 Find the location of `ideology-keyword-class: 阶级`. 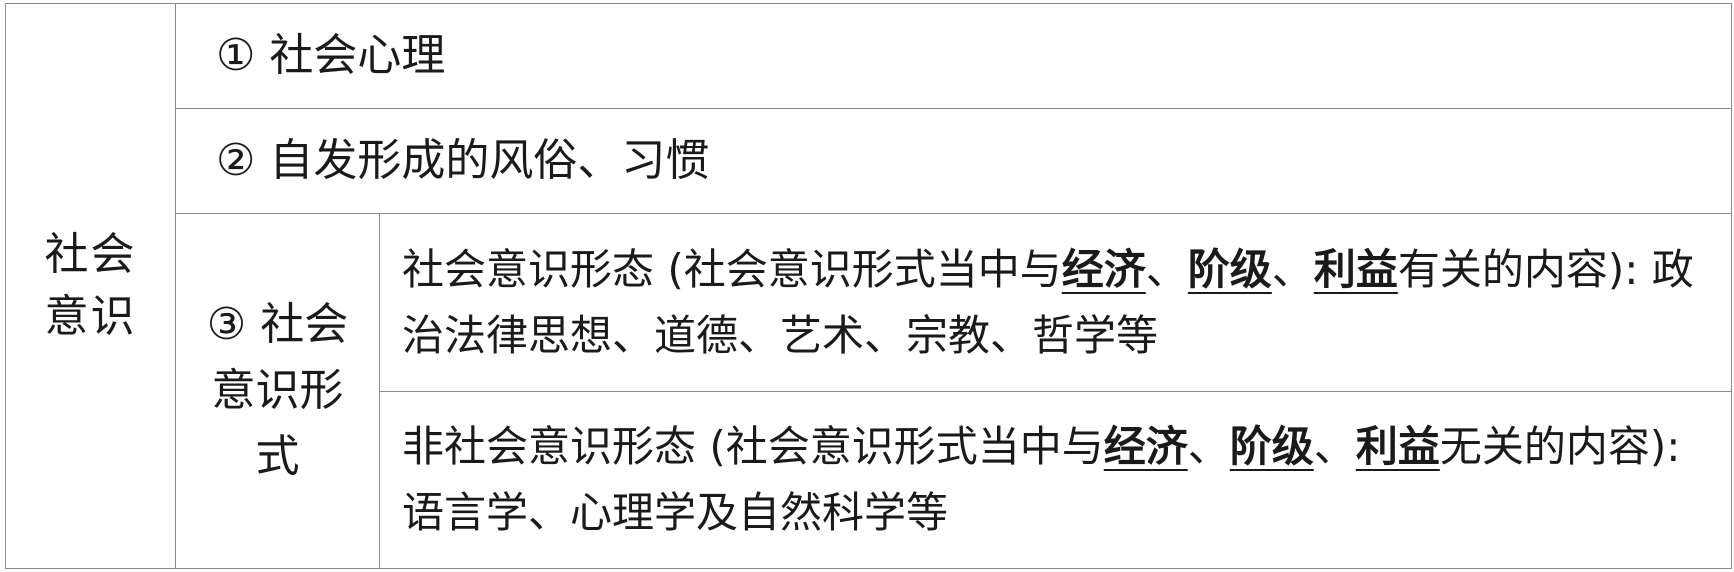

ideology-keyword-class: 阶级 is located at coordinates (1229, 269).